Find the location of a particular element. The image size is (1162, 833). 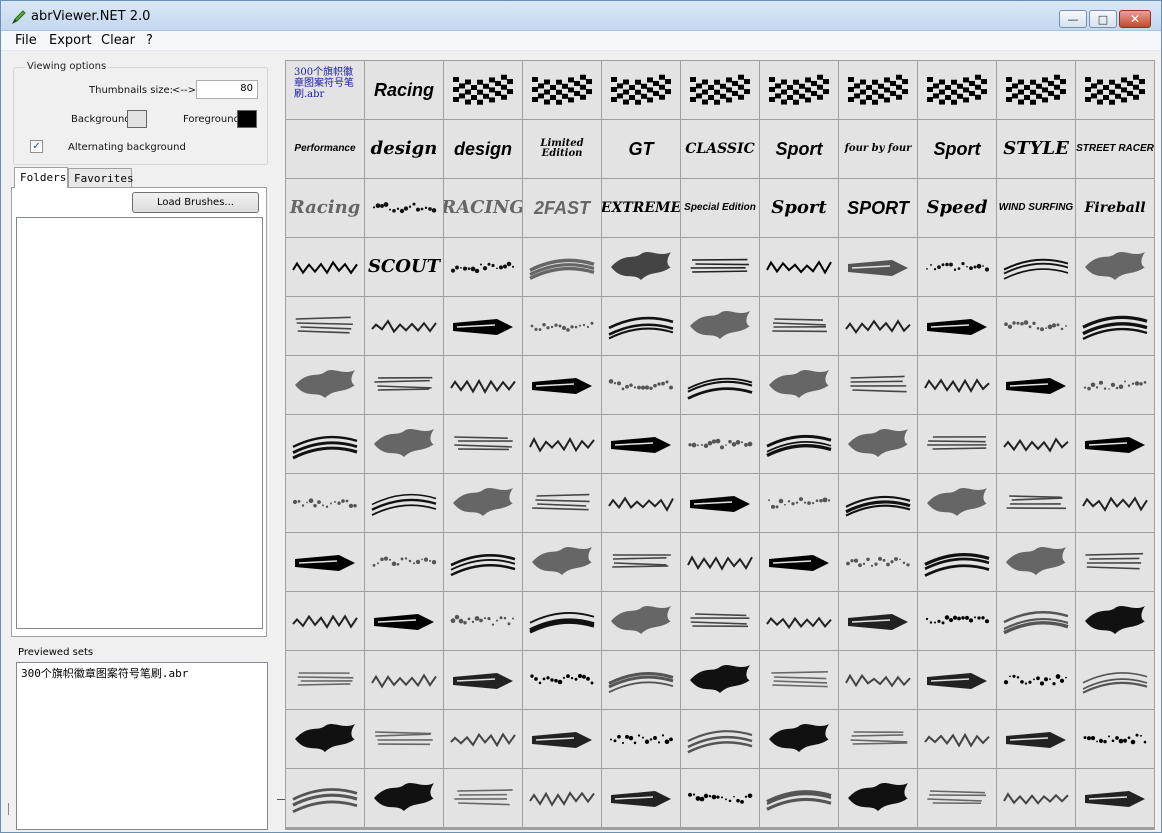

thumbnails-size-input: 80 is located at coordinates (227, 89).